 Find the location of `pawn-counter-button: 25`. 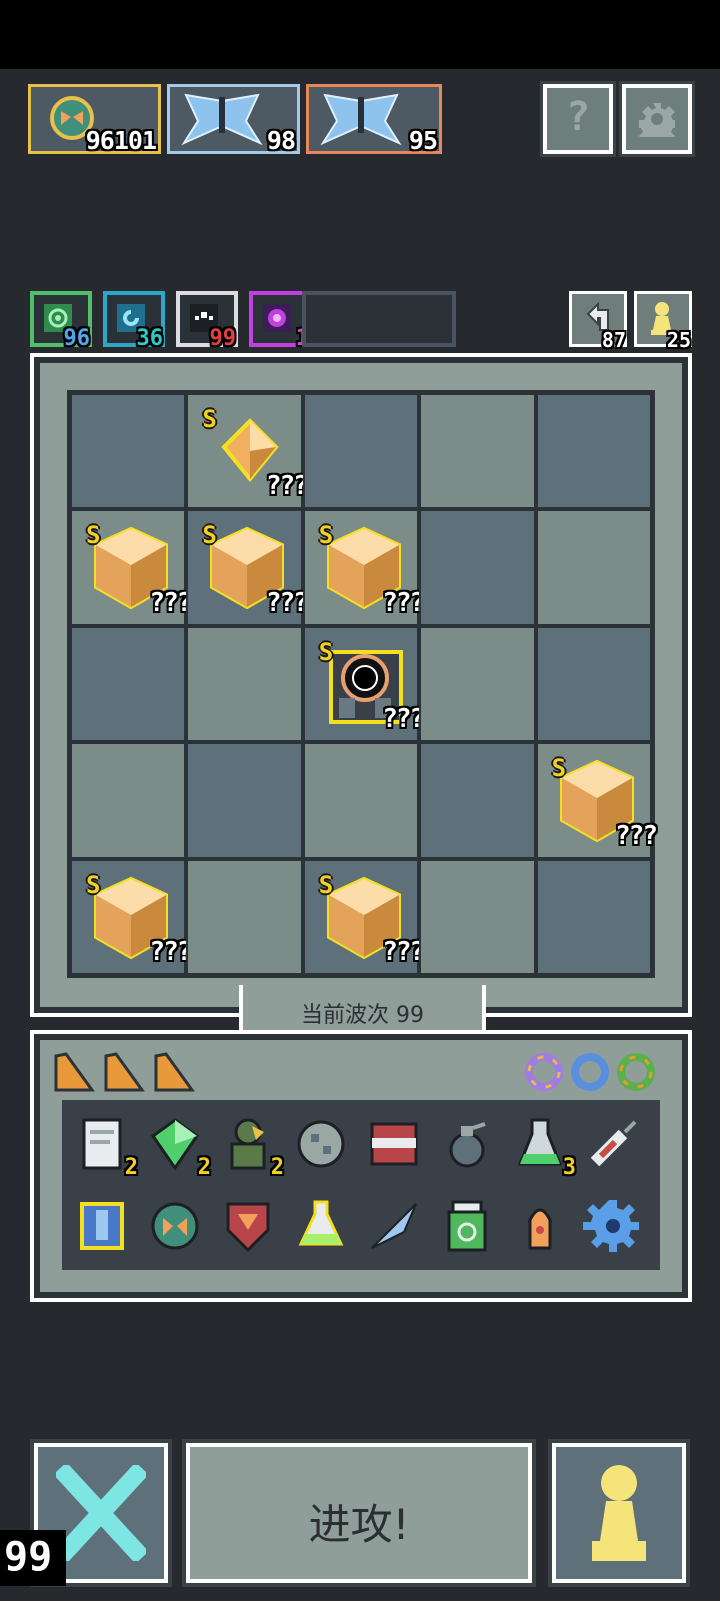

pawn-counter-button: 25 is located at coordinates (663, 321).